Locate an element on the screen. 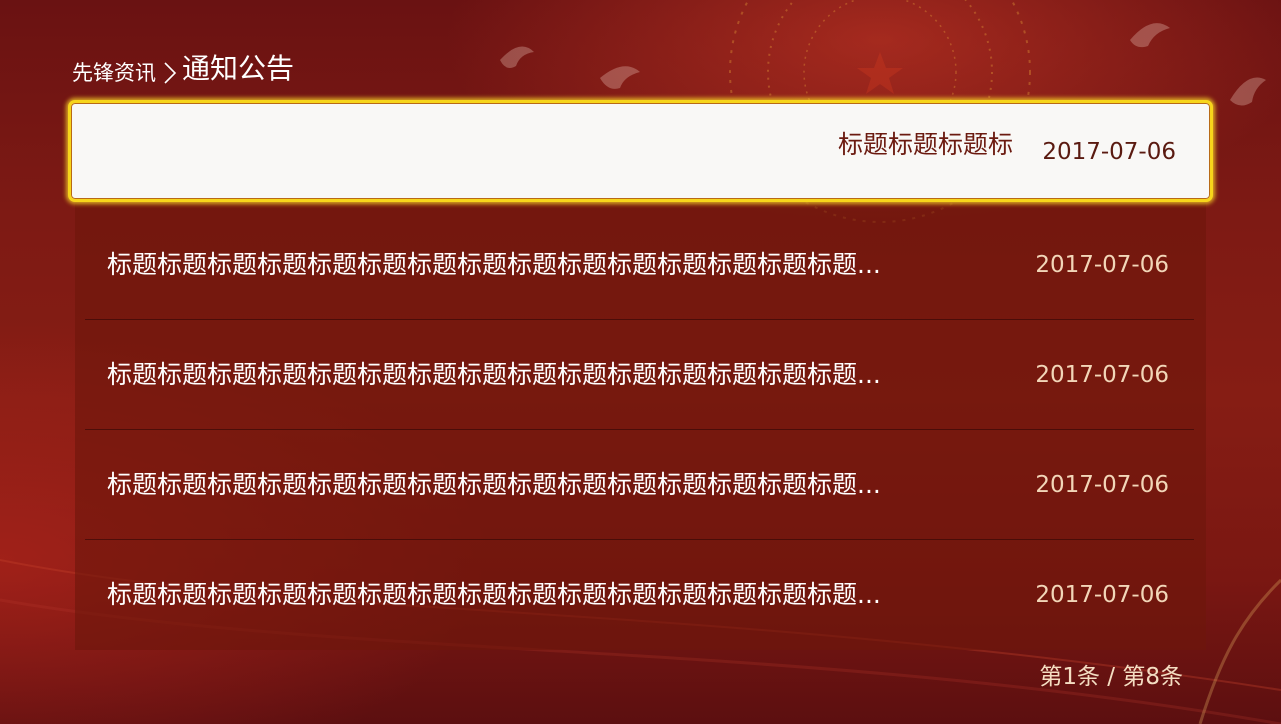 The width and height of the screenshot is (1281, 724). chevron-right-icon is located at coordinates (170, 73).